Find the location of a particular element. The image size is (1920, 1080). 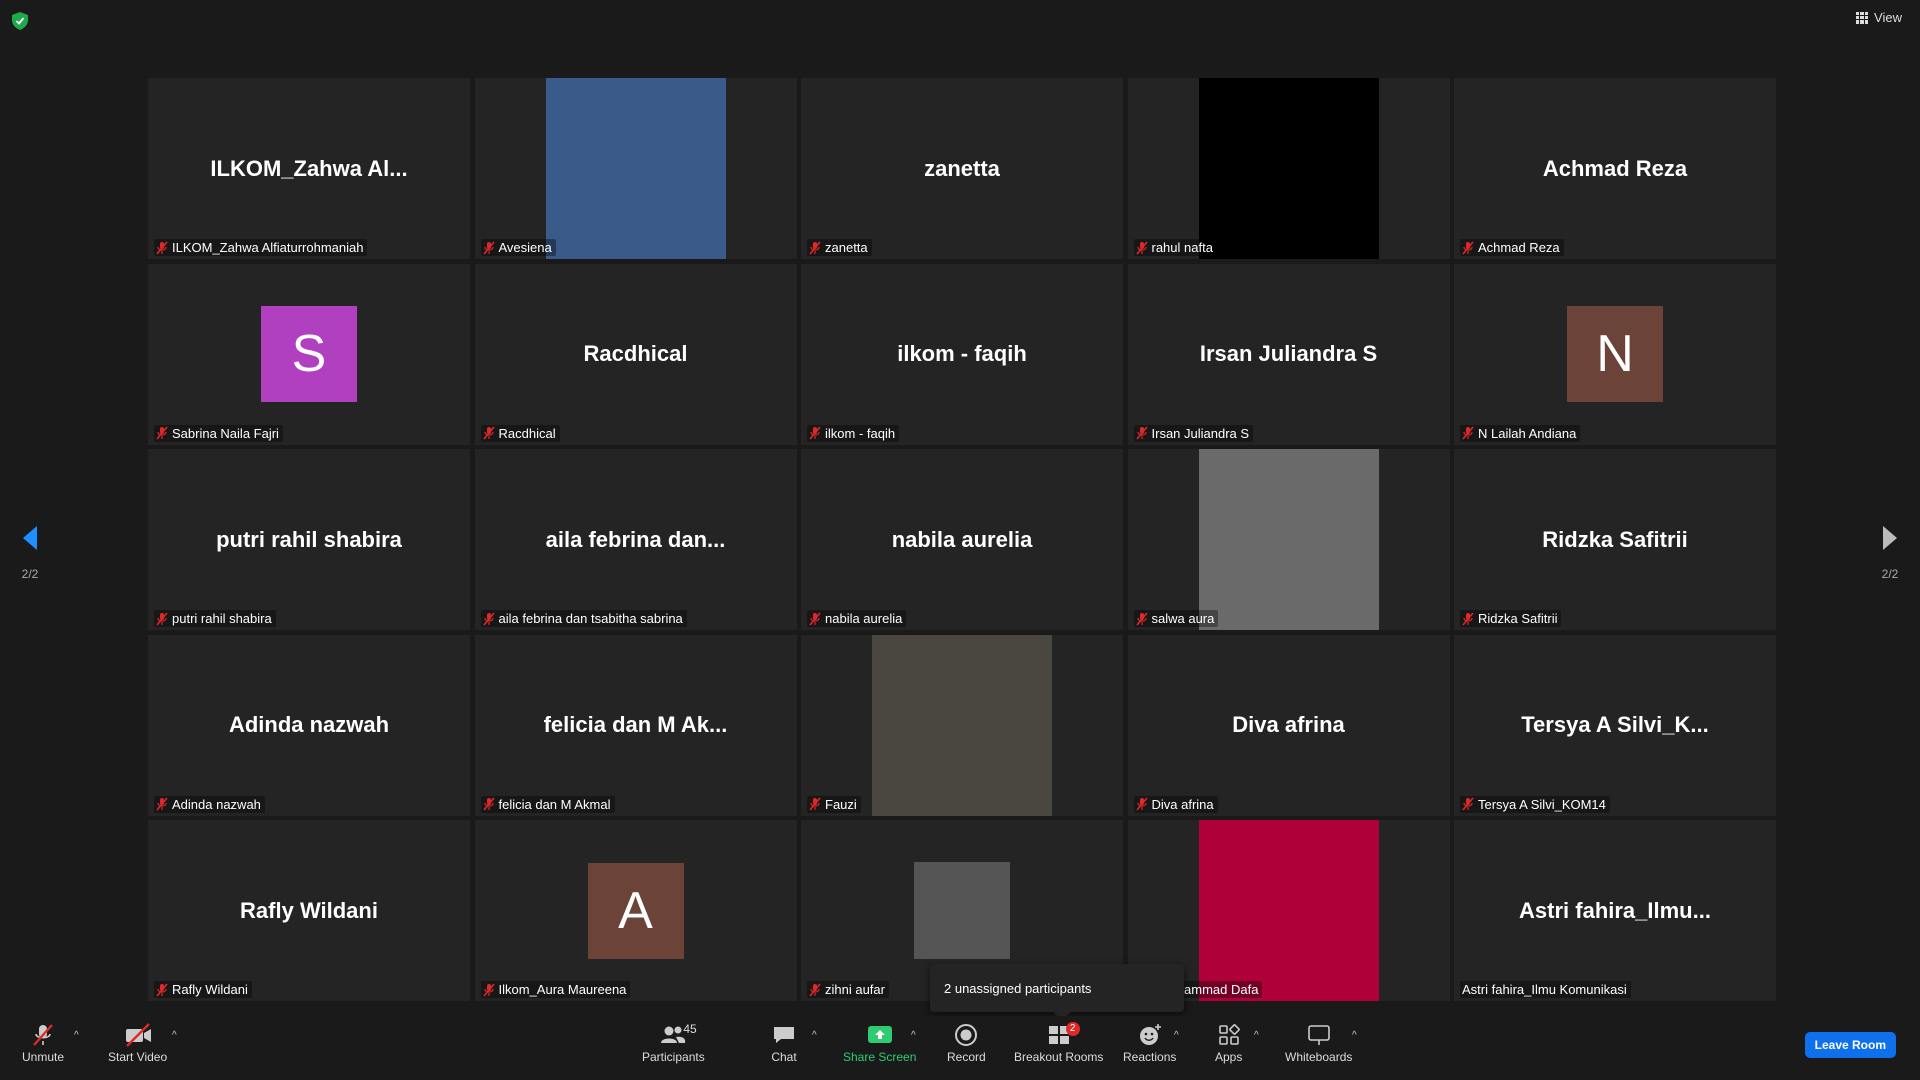

unmute-button: Unmute is located at coordinates (43, 1042).